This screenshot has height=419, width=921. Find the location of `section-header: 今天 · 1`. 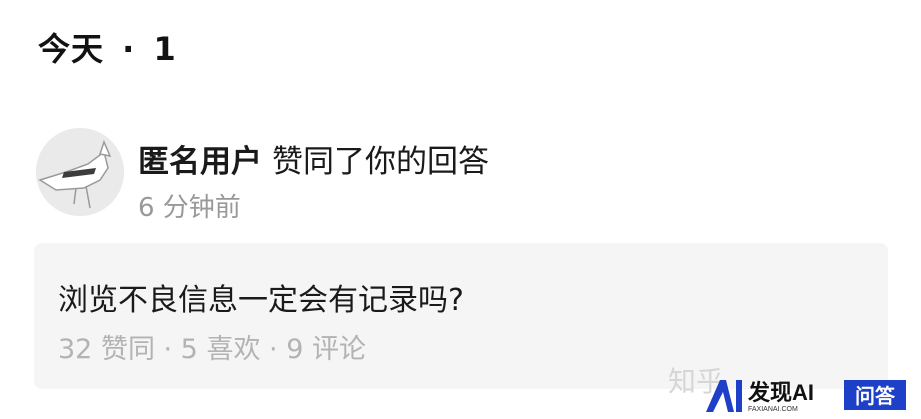

section-header: 今天 · 1 is located at coordinates (107, 47).